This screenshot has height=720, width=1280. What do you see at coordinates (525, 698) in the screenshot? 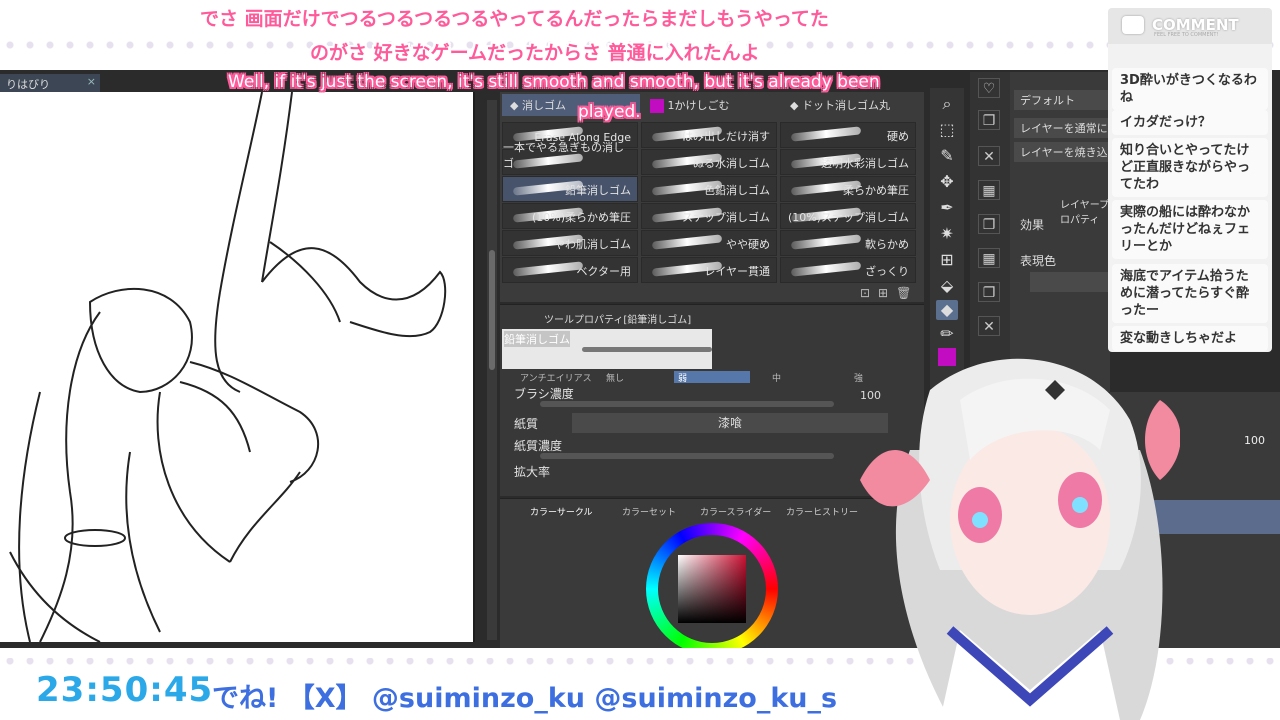
I see `ticker-text: でね! 【X】 @suiminzo_ku @suiminzo_ku_s` at bounding box center [525, 698].